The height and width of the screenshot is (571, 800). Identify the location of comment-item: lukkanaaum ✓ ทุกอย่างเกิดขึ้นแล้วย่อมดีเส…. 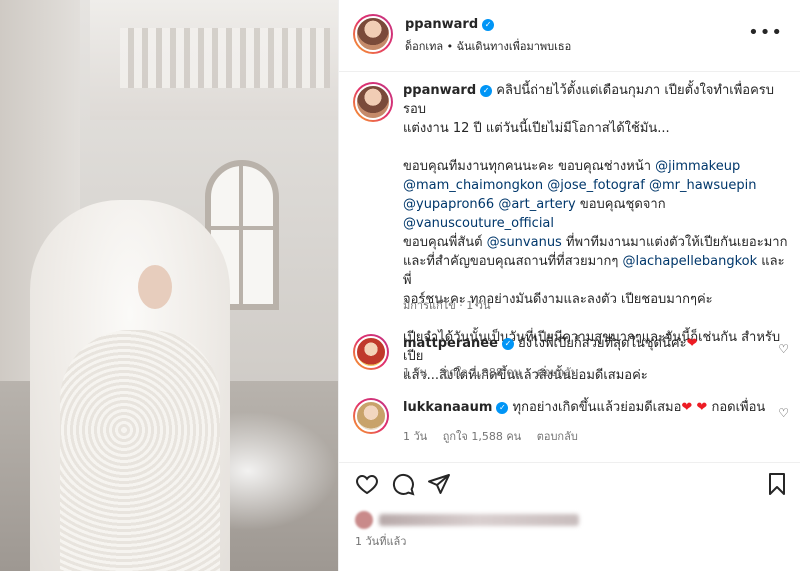
(569, 420).